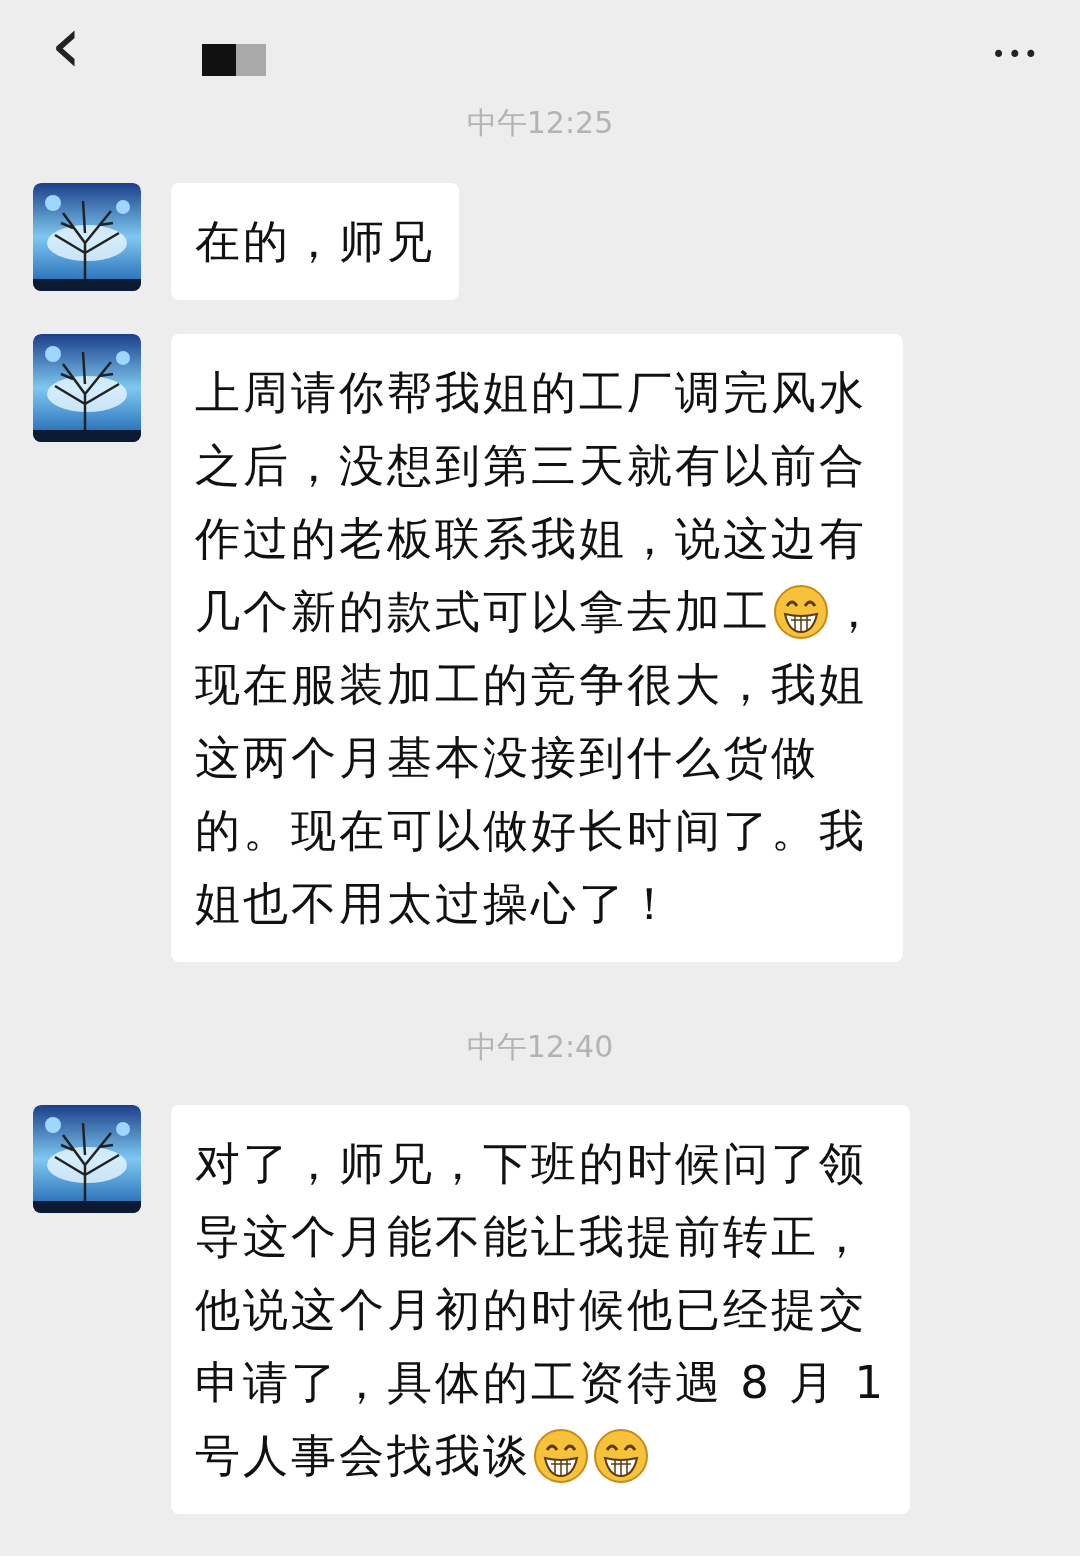 Image resolution: width=1080 pixels, height=1556 pixels. What do you see at coordinates (483, 612) in the screenshot?
I see `message-text: 几个新的款式可以拿去加工` at bounding box center [483, 612].